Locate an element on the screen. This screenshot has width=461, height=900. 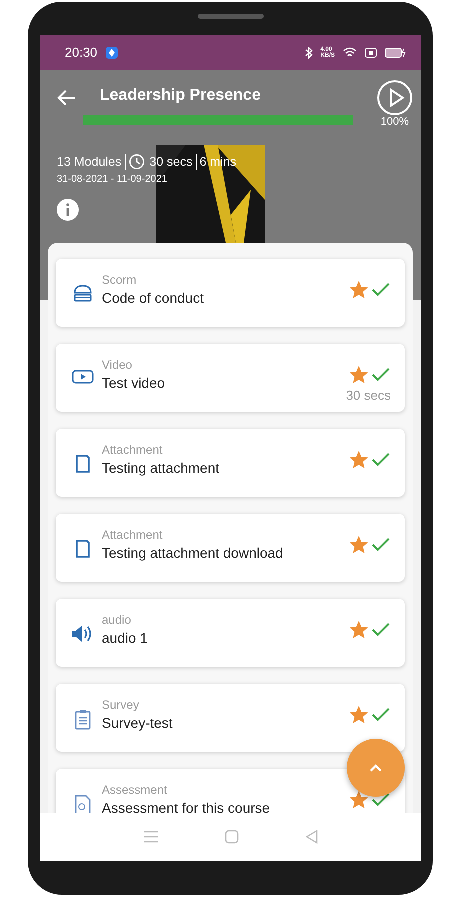
battery-icon is located at coordinates (396, 53).